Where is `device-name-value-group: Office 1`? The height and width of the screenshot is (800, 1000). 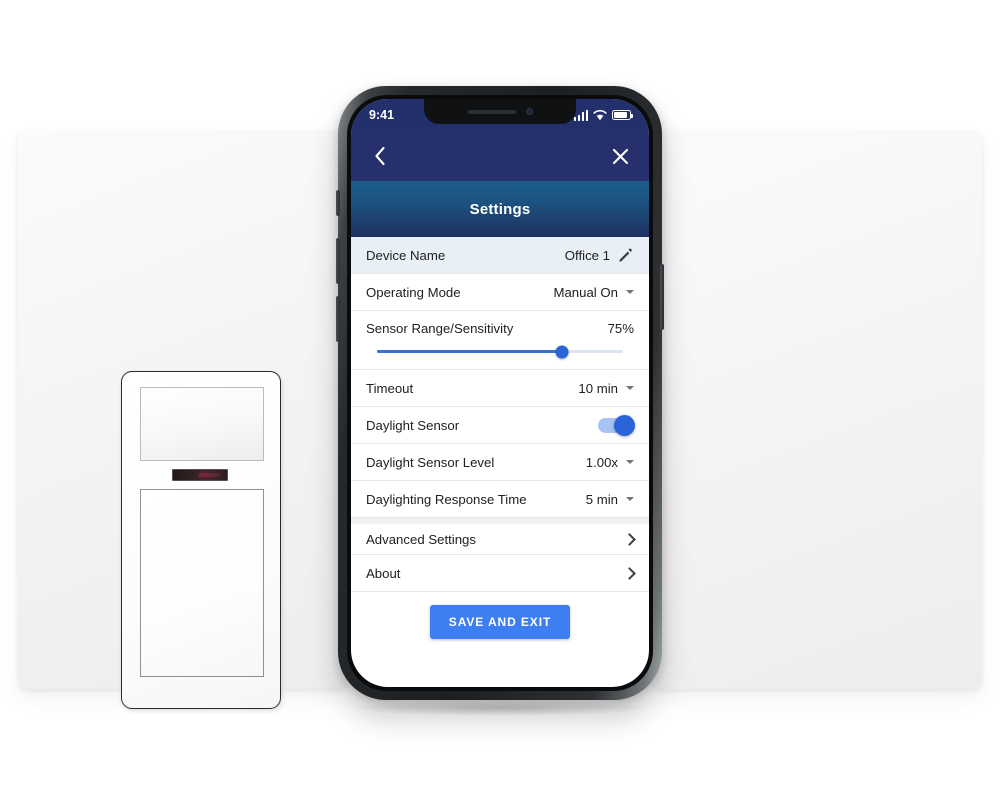 device-name-value-group: Office 1 is located at coordinates (599, 255).